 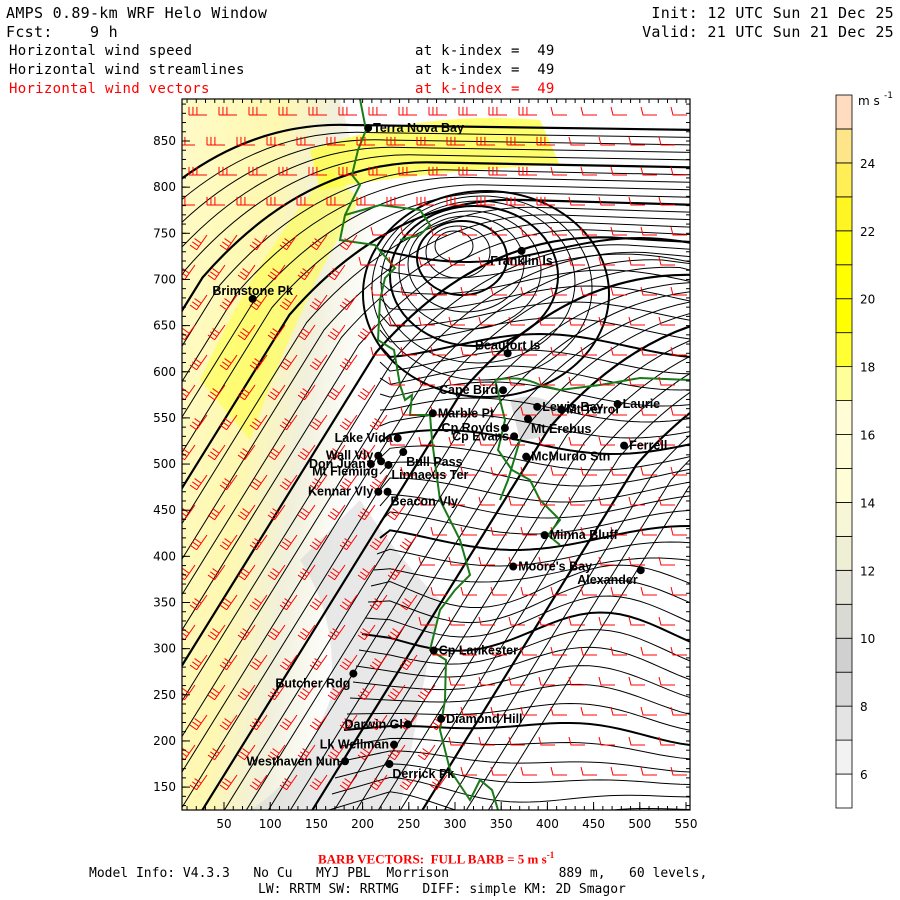 What do you see at coordinates (584, 535) in the screenshot?
I see `station-label: Minna Bluff` at bounding box center [584, 535].